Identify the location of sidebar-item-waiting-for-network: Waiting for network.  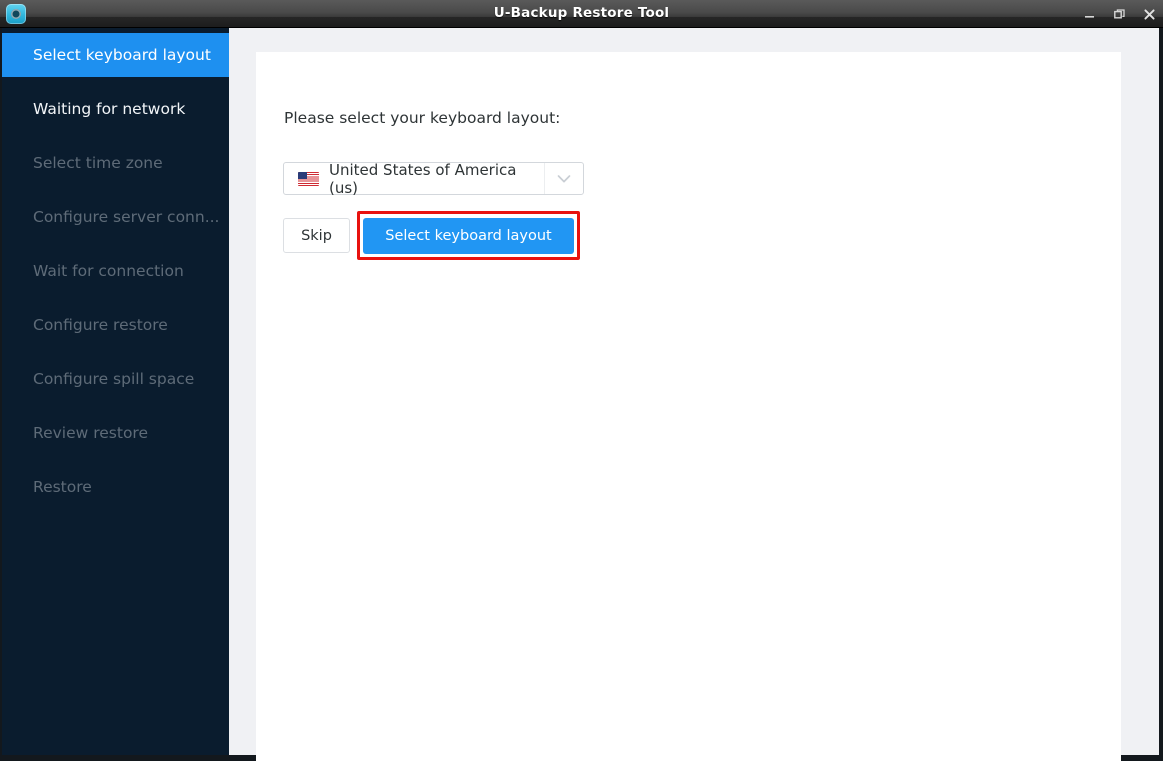
(115, 109).